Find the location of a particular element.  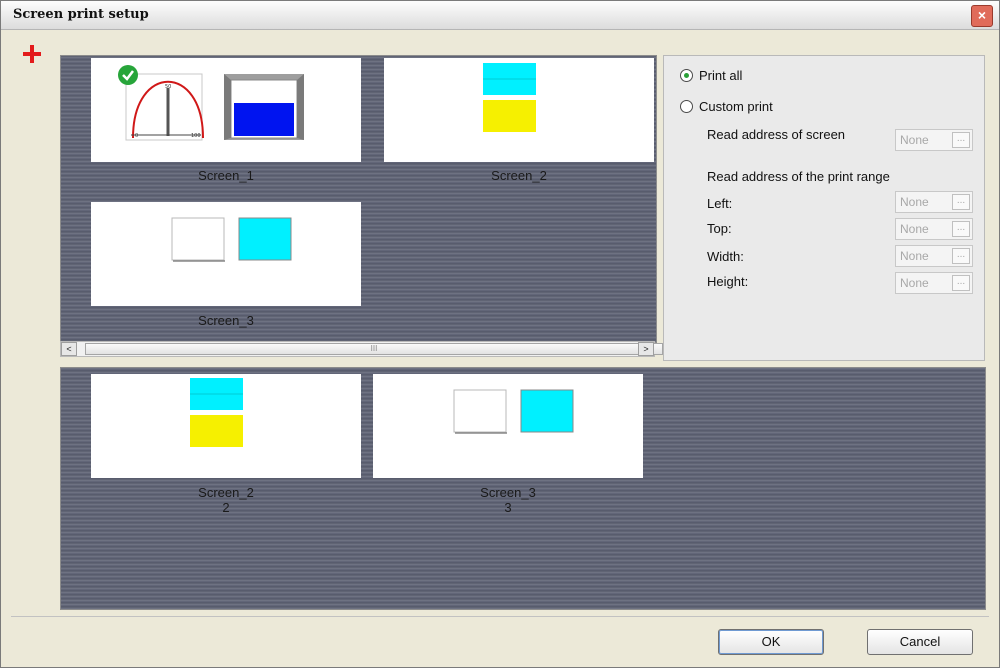

footer-divider is located at coordinates (500, 616).